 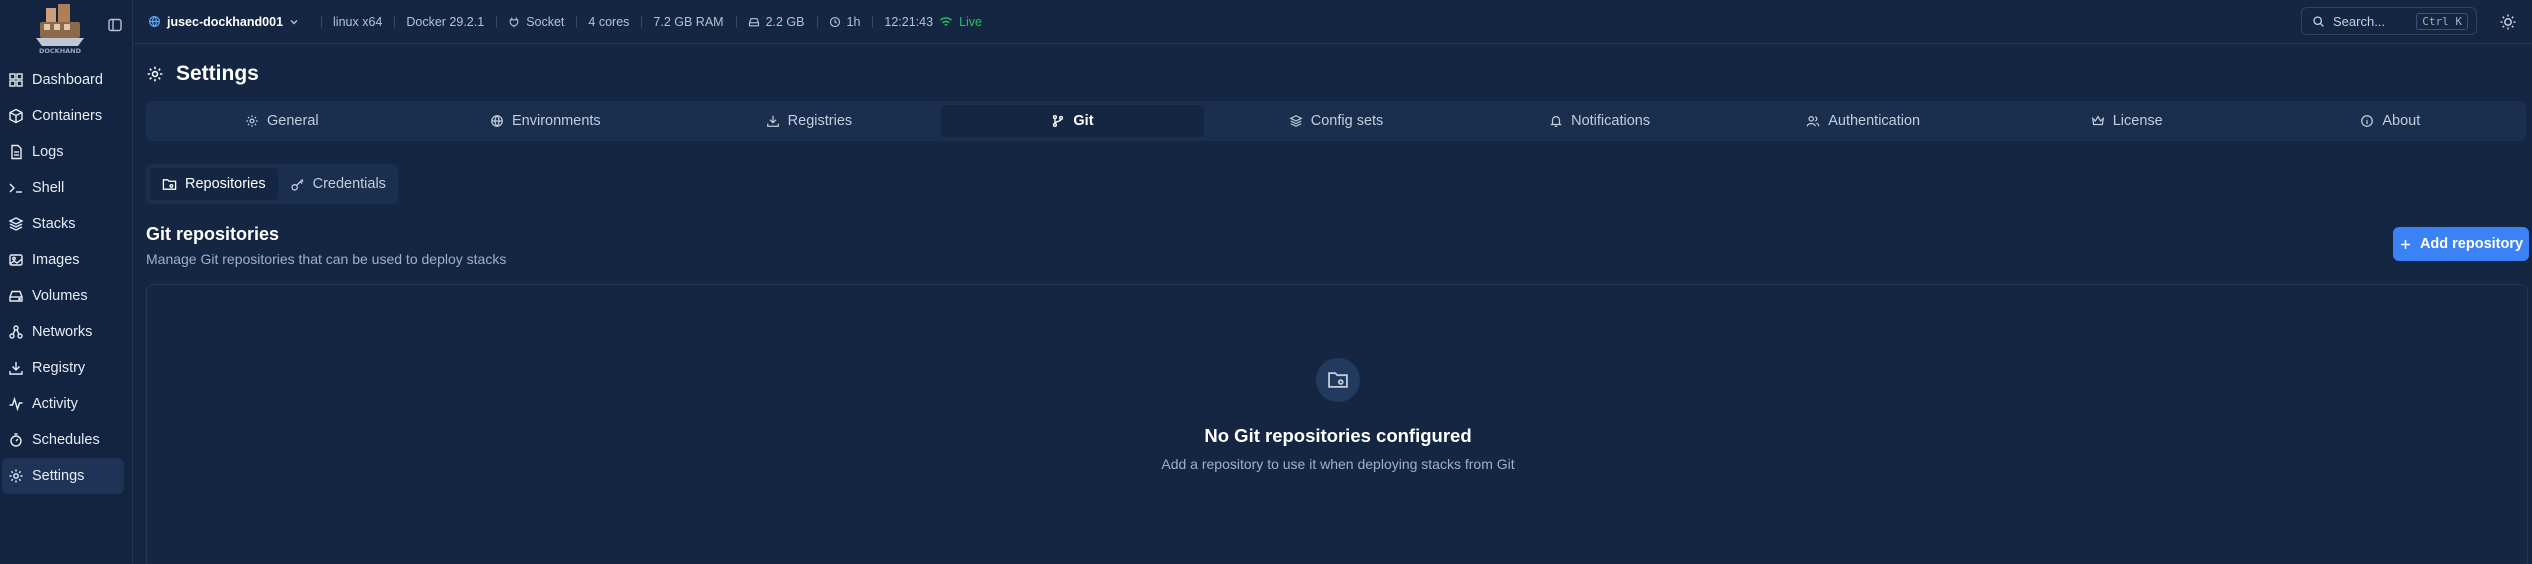 I want to click on search-input: Search... Ctrl K, so click(x=2389, y=21).